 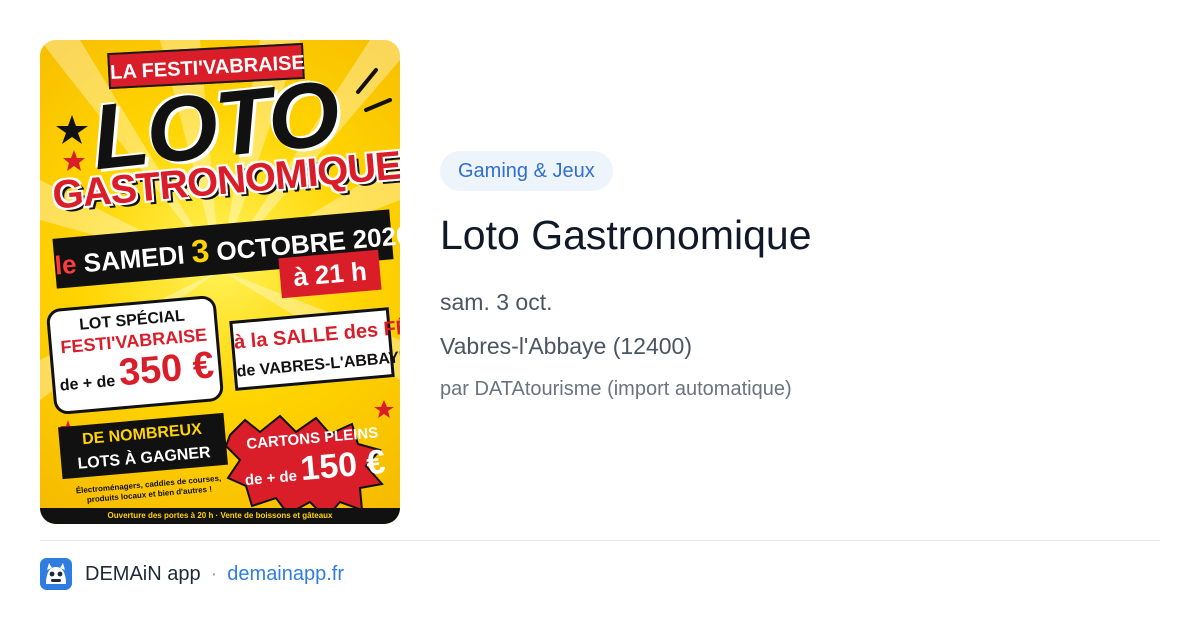 What do you see at coordinates (166, 369) in the screenshot?
I see `lot-special-amount: 350 €` at bounding box center [166, 369].